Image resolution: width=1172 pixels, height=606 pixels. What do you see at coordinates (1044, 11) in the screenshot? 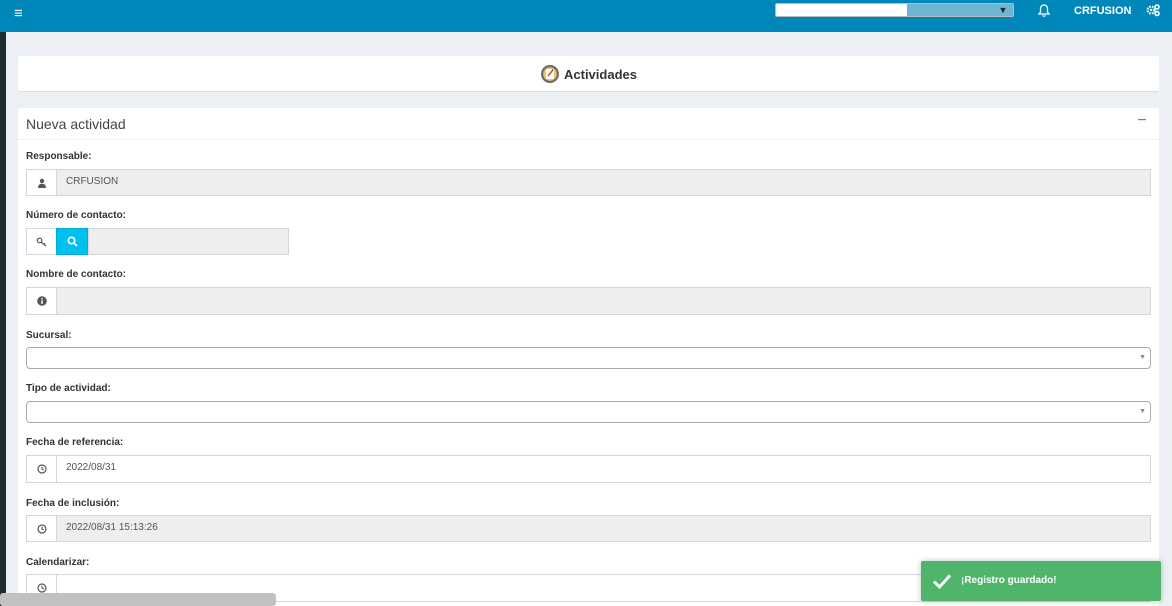
I see `bell-icon` at bounding box center [1044, 11].